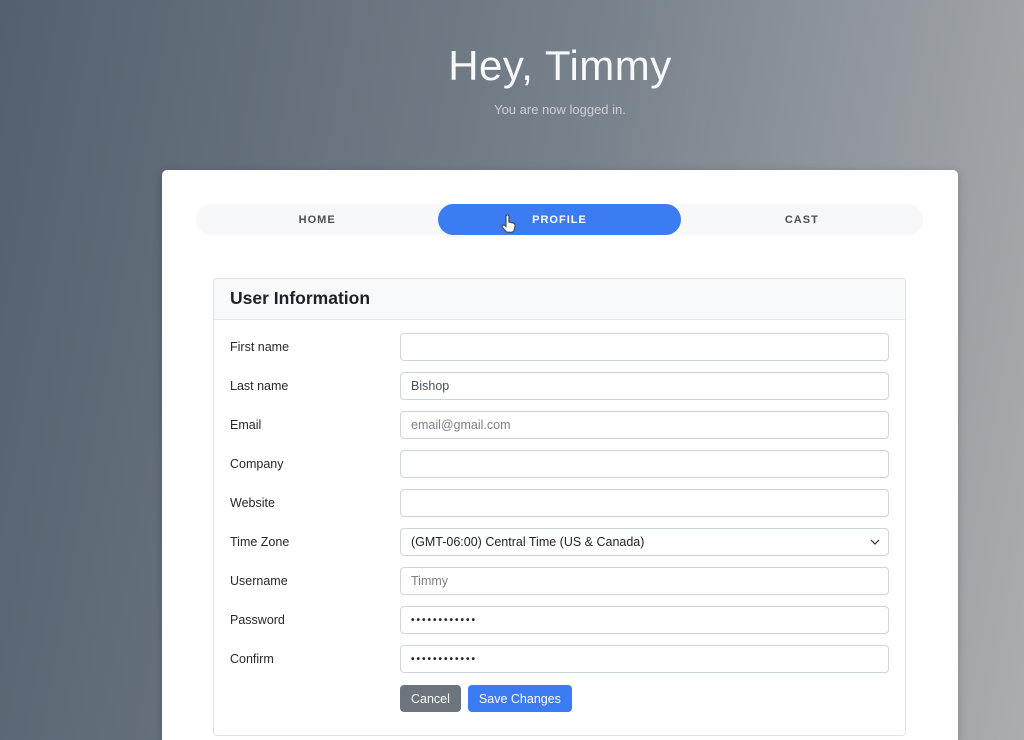  What do you see at coordinates (559, 299) in the screenshot?
I see `section-title: User Information` at bounding box center [559, 299].